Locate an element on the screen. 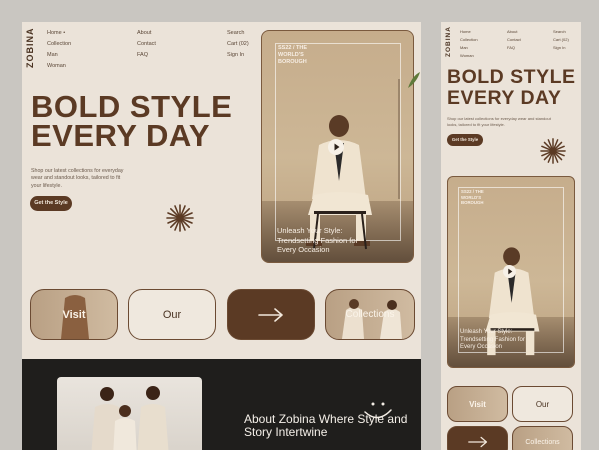 The width and height of the screenshot is (599, 450). mobile-our-pill: Our is located at coordinates (542, 404).